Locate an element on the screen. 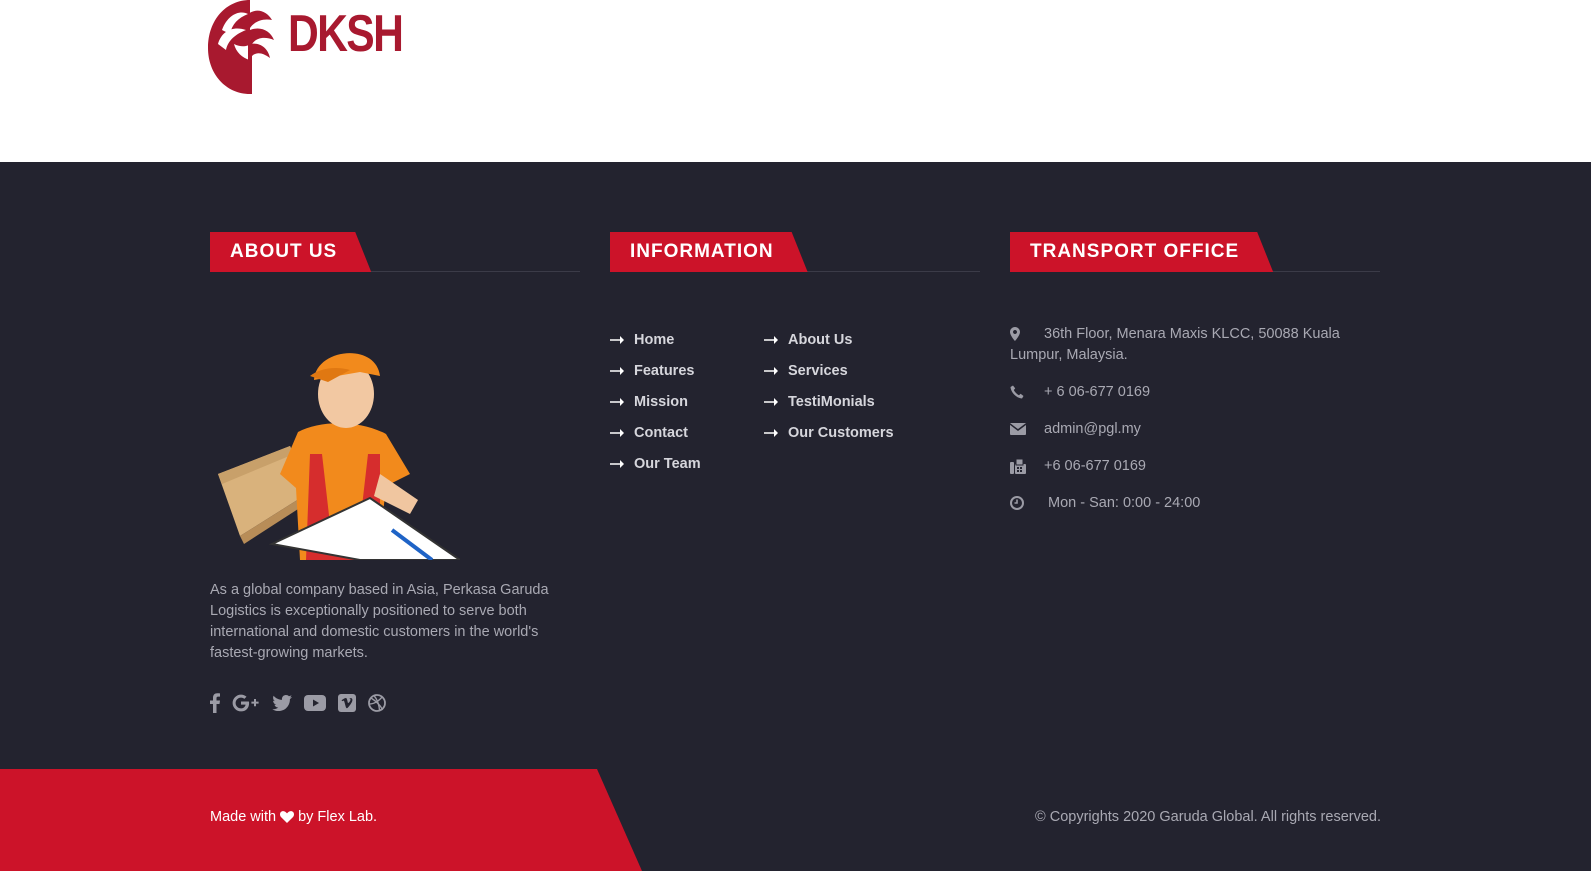 This screenshot has height=871, width=1591. footer-link-services: Services is located at coordinates (829, 370).